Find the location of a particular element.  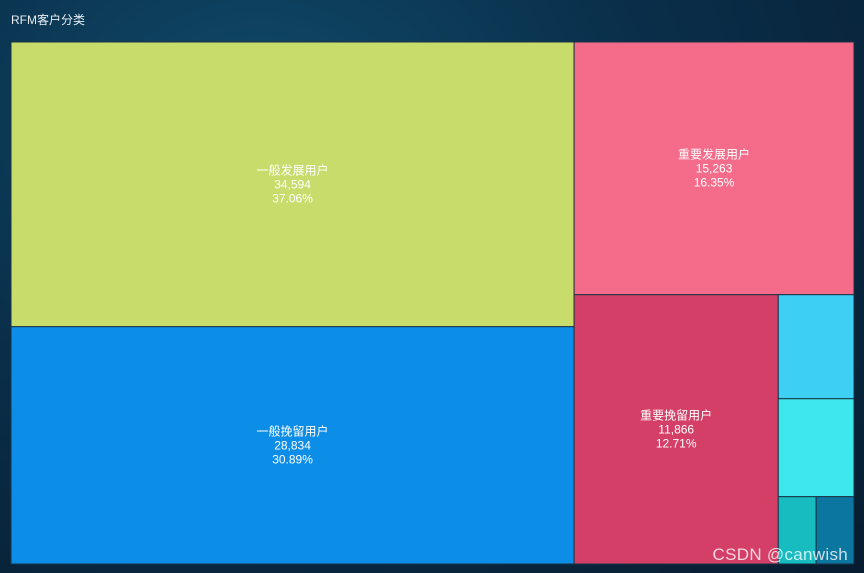

treemap-label-value: 11,866 is located at coordinates (676, 429).